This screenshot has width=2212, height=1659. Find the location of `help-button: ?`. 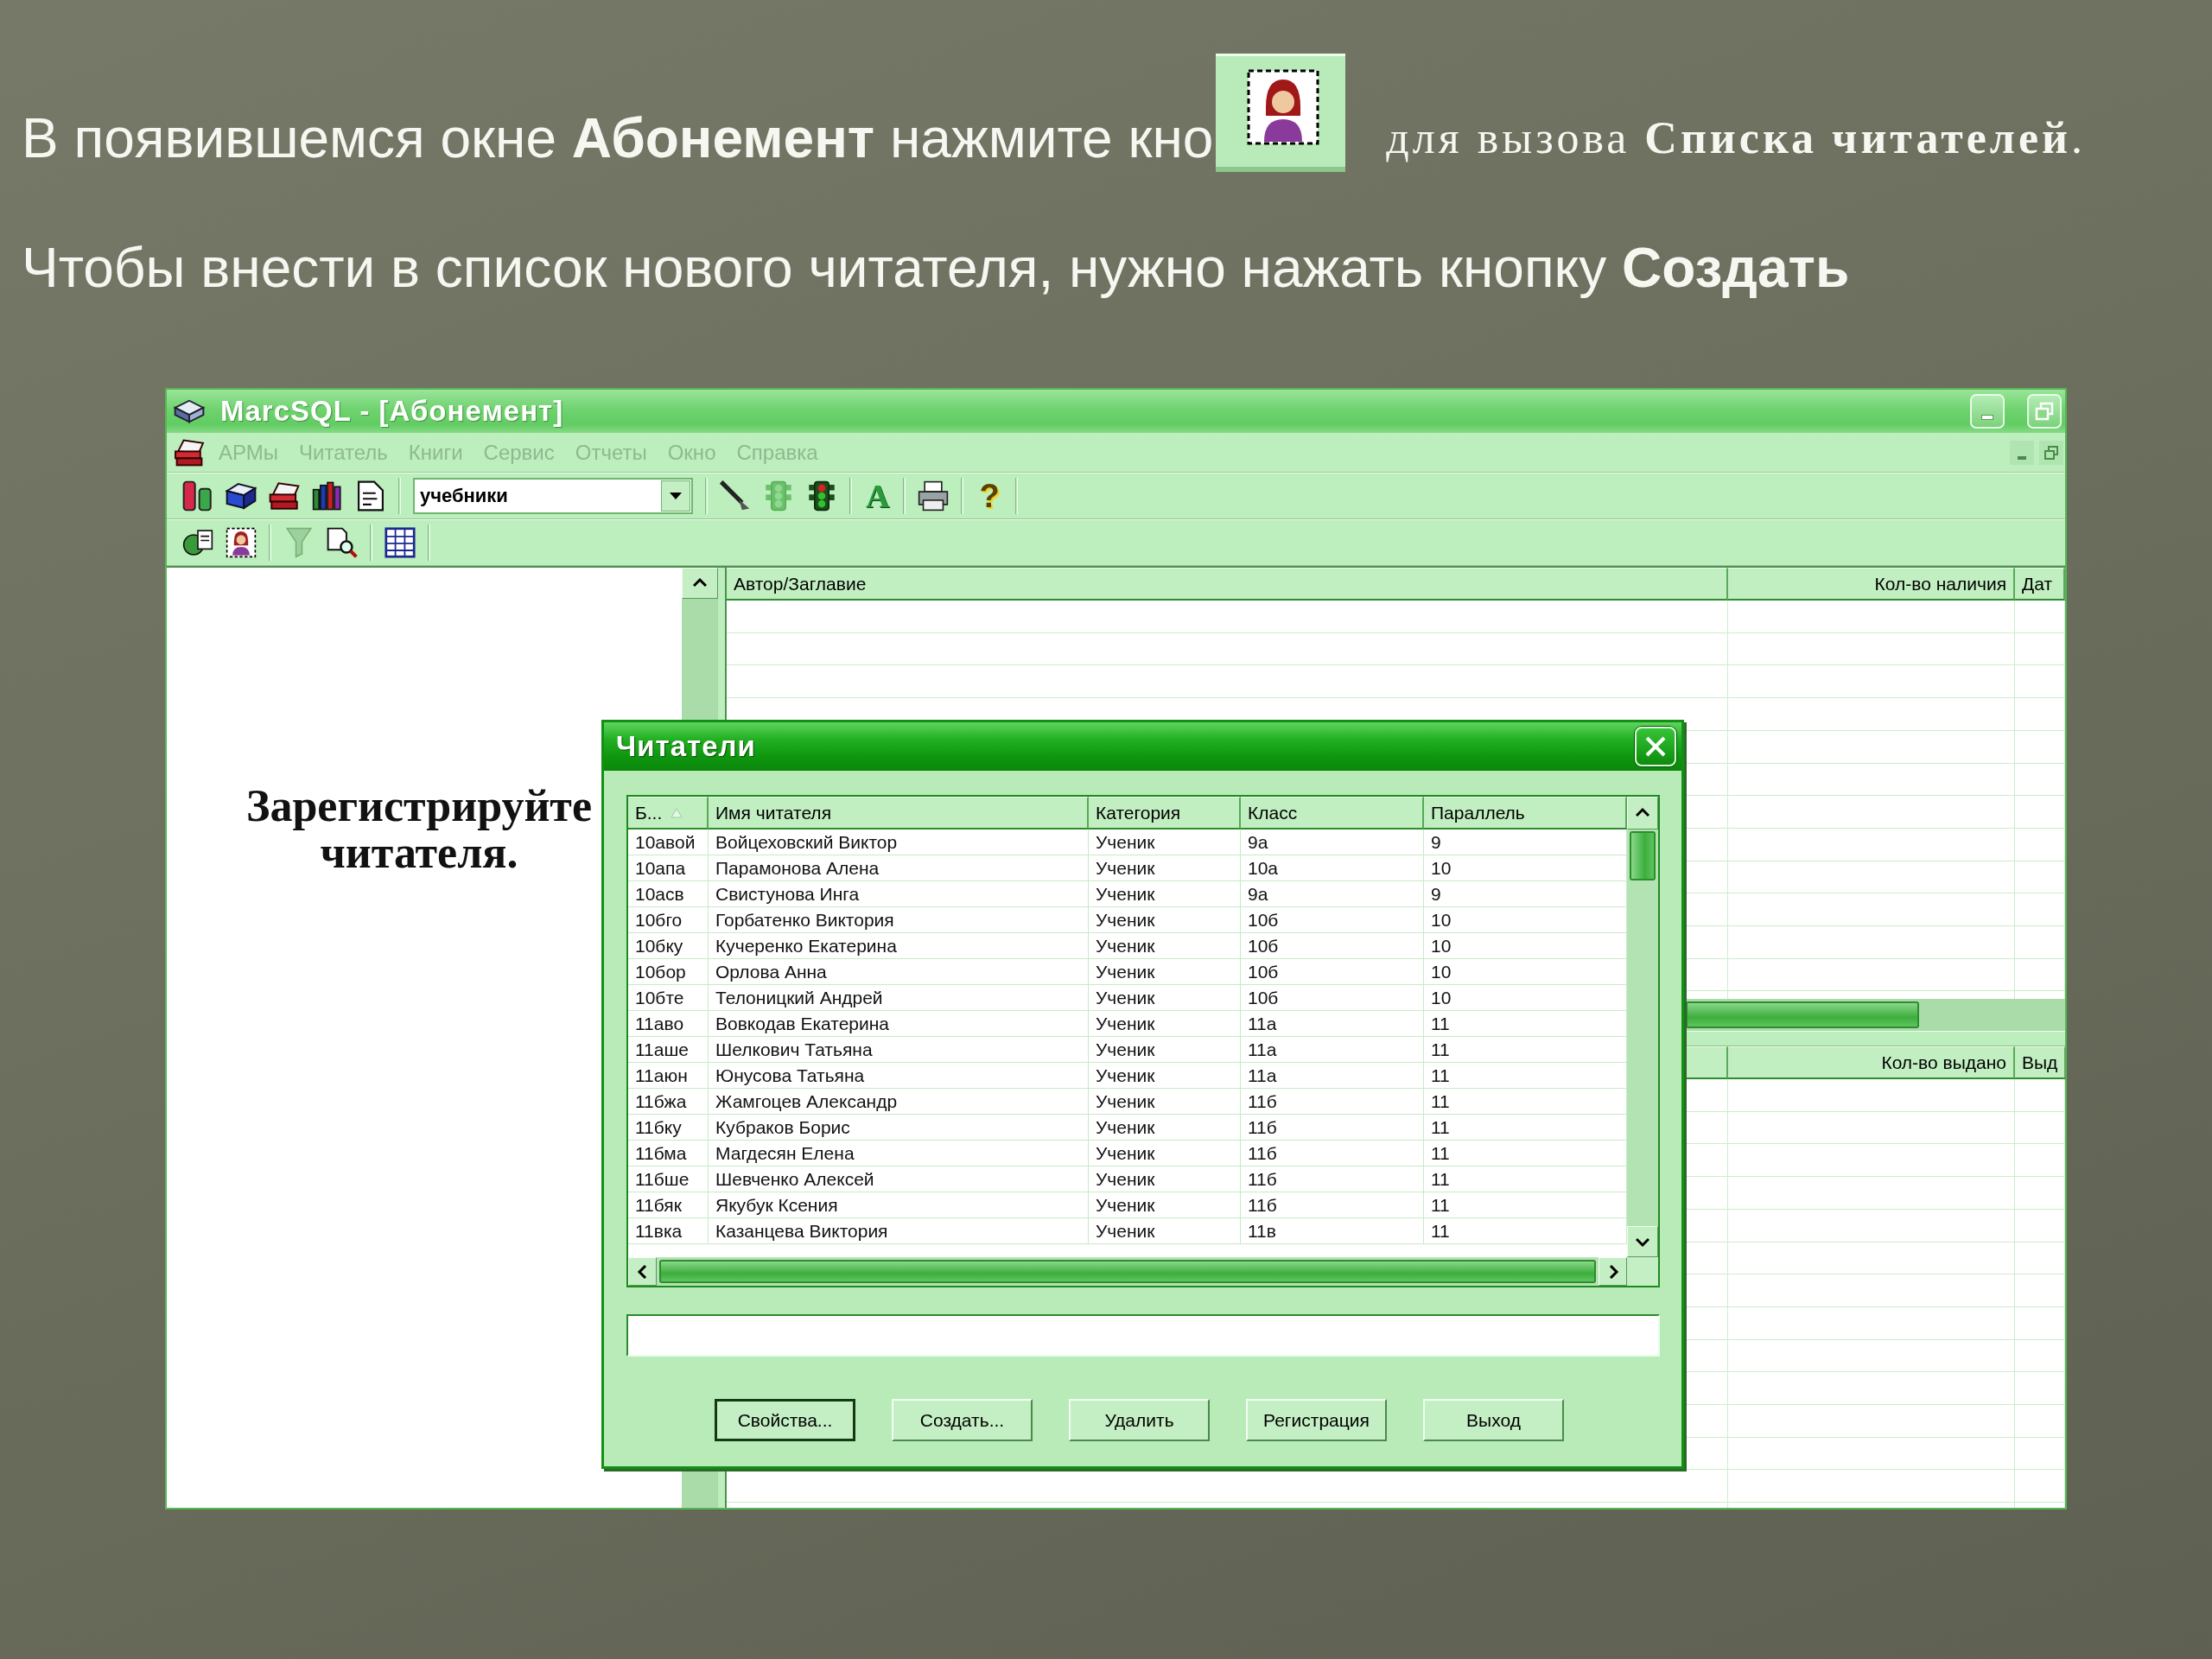

help-button: ? is located at coordinates (990, 496).